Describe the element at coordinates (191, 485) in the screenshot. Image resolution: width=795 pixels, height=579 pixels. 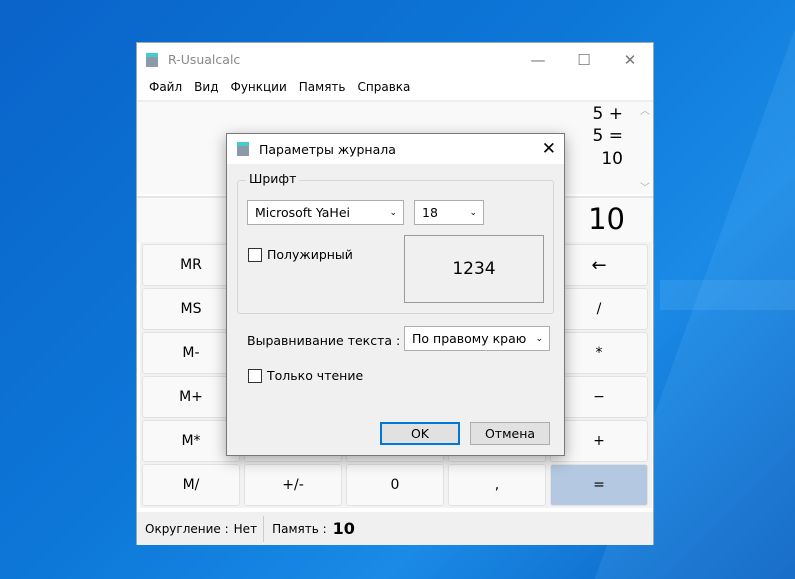
I see `m-divide-button: M/` at that location.